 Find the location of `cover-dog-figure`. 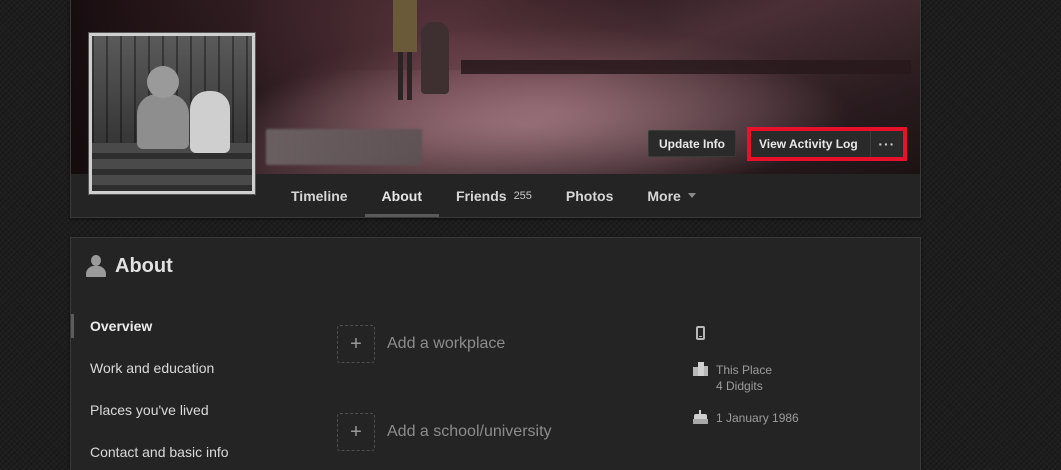

cover-dog-figure is located at coordinates (435, 58).